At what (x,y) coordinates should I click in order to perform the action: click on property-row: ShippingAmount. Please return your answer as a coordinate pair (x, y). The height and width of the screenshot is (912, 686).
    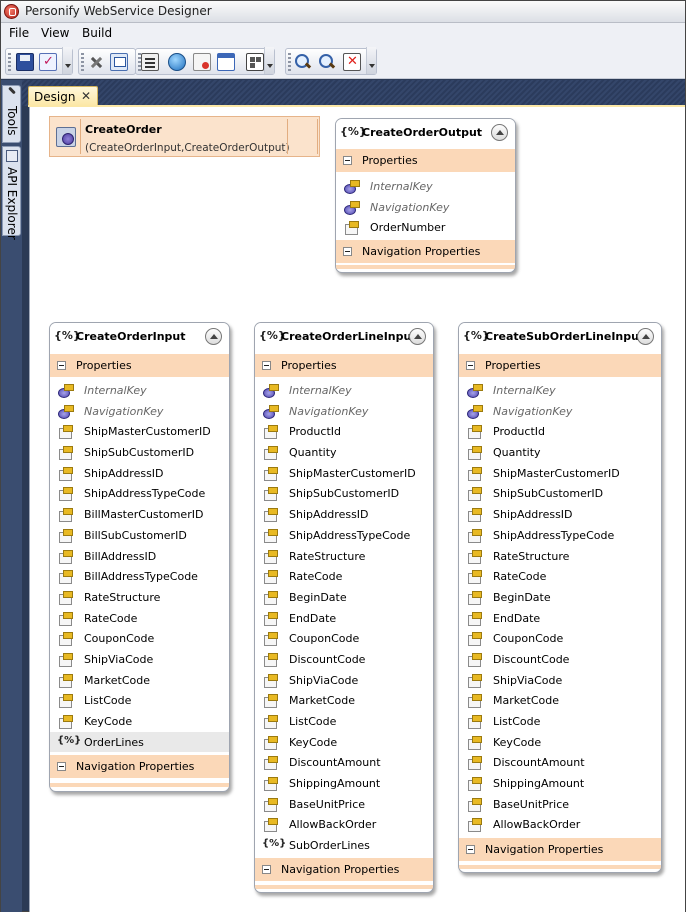
    Looking at the image, I should click on (560, 783).